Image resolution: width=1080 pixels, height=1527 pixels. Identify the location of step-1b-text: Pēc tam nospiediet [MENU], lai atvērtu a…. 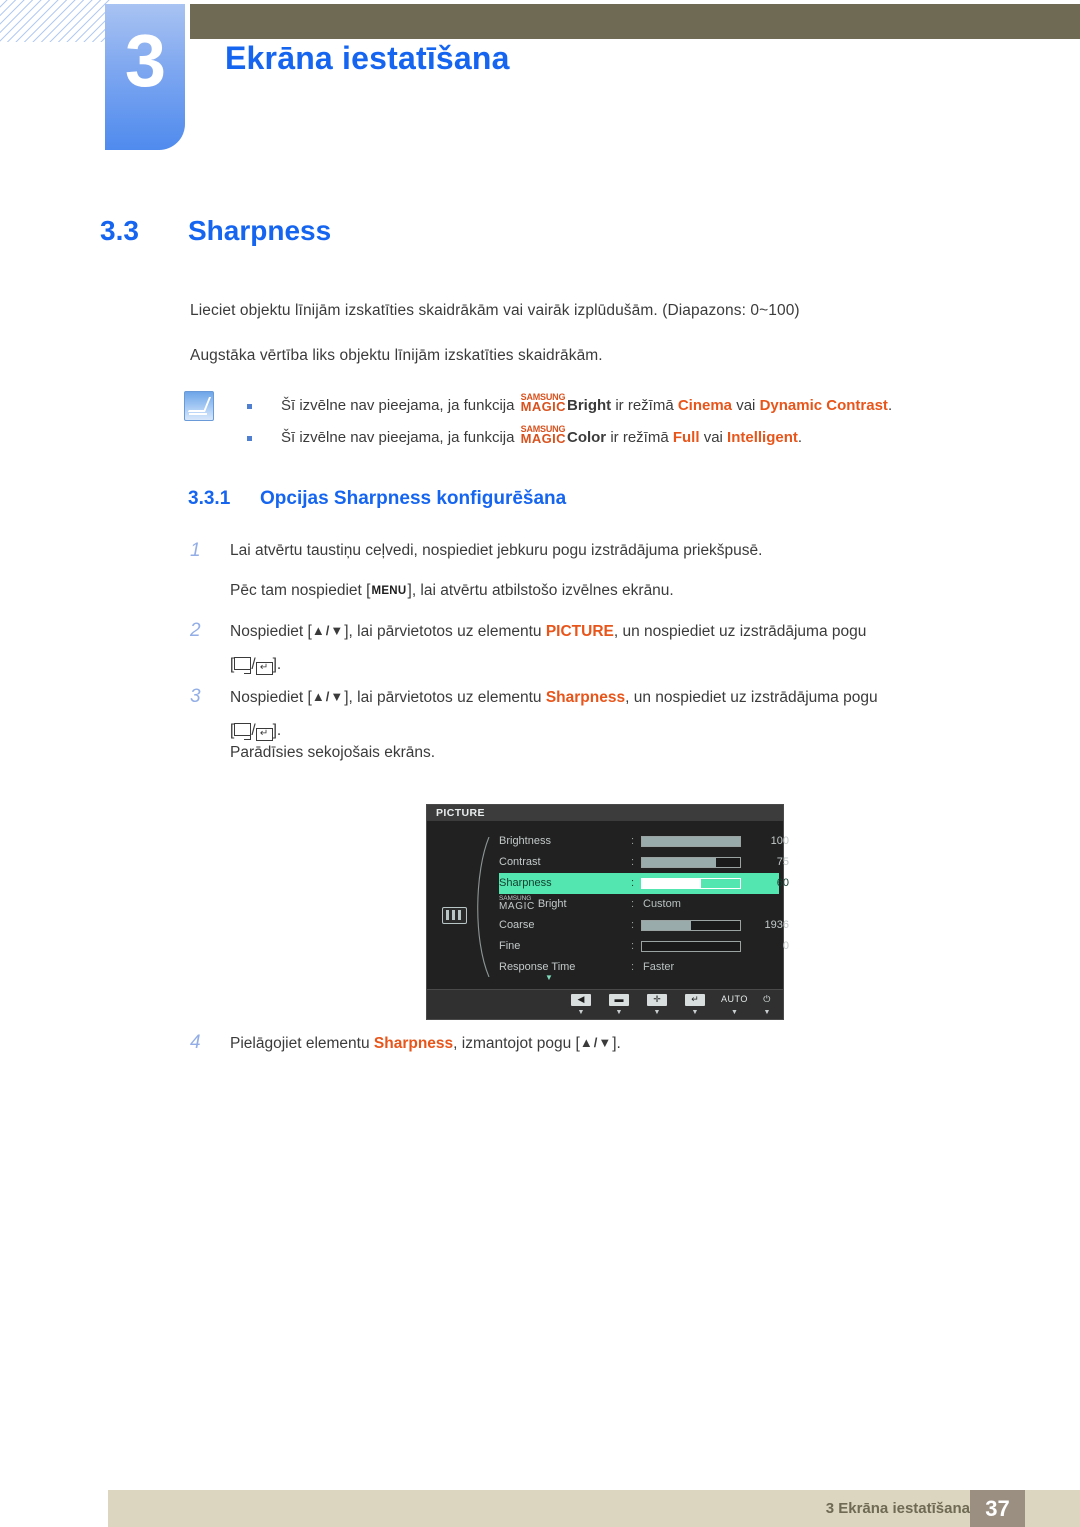
(590, 591).